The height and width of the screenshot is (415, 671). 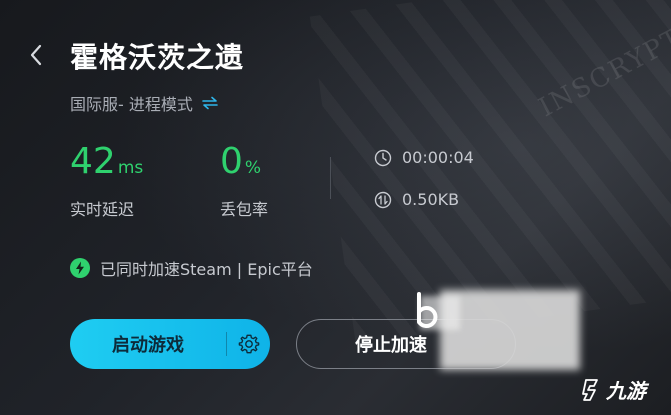 I want to click on traffic-row: 0.50KB, so click(x=416, y=199).